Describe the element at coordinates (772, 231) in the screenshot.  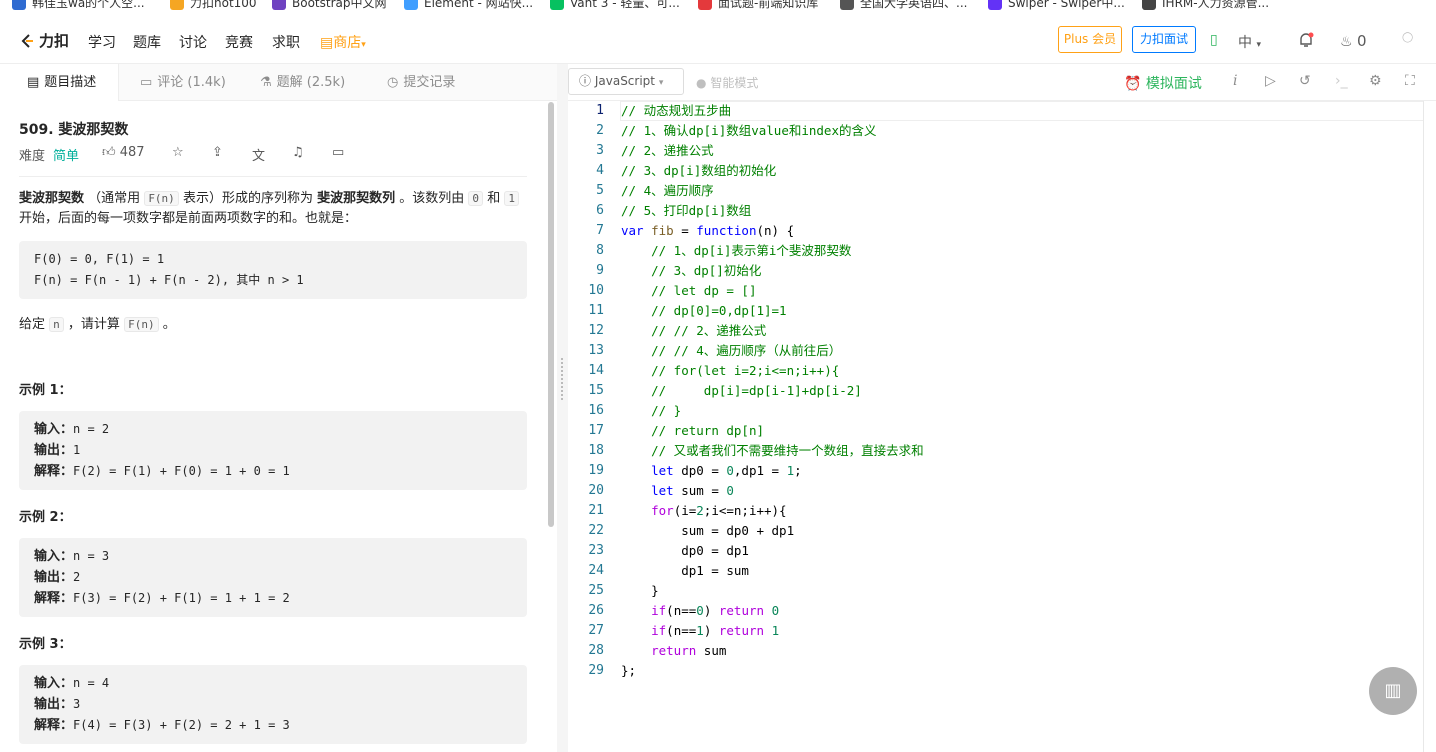
I see `code-line: var fib = function(n) {` at that location.